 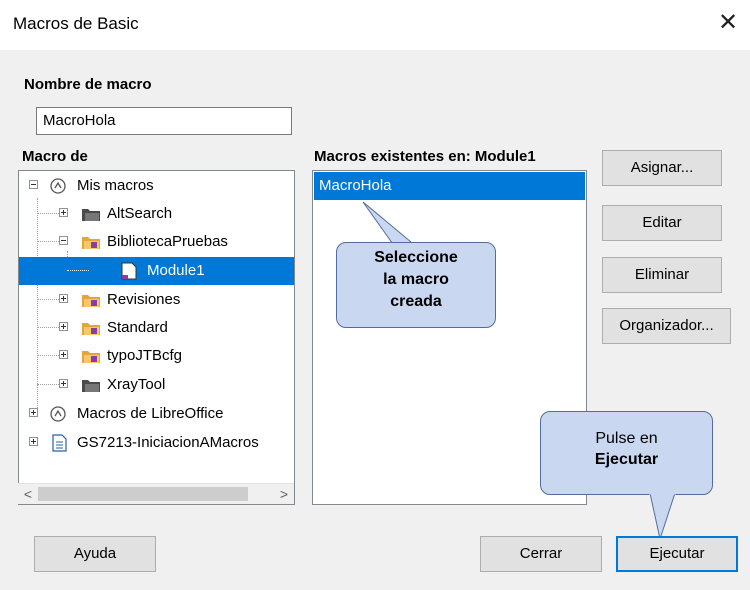 What do you see at coordinates (416, 285) in the screenshot?
I see `select-macro-callout: Seleccione la macro creada` at bounding box center [416, 285].